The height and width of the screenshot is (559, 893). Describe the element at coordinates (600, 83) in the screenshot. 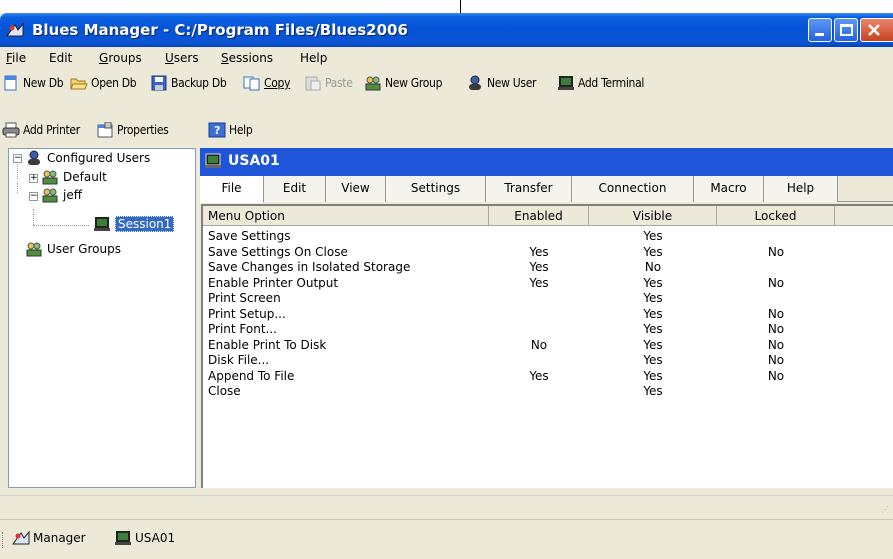

I see `add-terminal-button: Add Terminal` at that location.